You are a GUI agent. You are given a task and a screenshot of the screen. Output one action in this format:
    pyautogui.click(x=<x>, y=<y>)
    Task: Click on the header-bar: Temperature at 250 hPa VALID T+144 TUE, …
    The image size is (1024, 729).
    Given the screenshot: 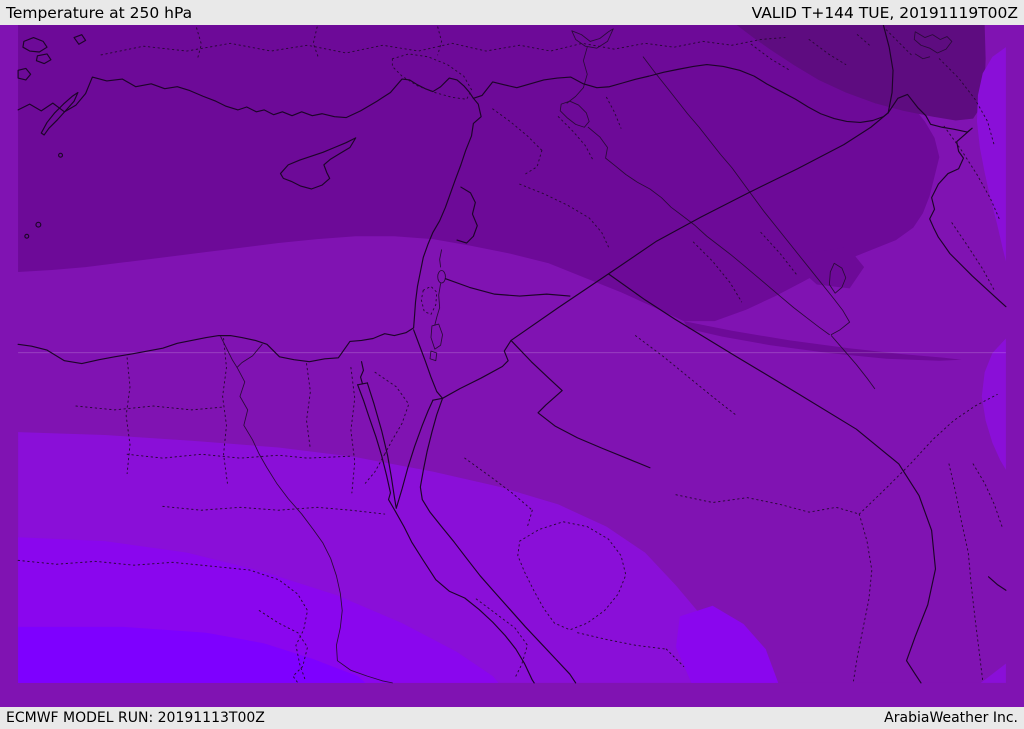 What is the action you would take?
    pyautogui.click(x=512, y=12)
    